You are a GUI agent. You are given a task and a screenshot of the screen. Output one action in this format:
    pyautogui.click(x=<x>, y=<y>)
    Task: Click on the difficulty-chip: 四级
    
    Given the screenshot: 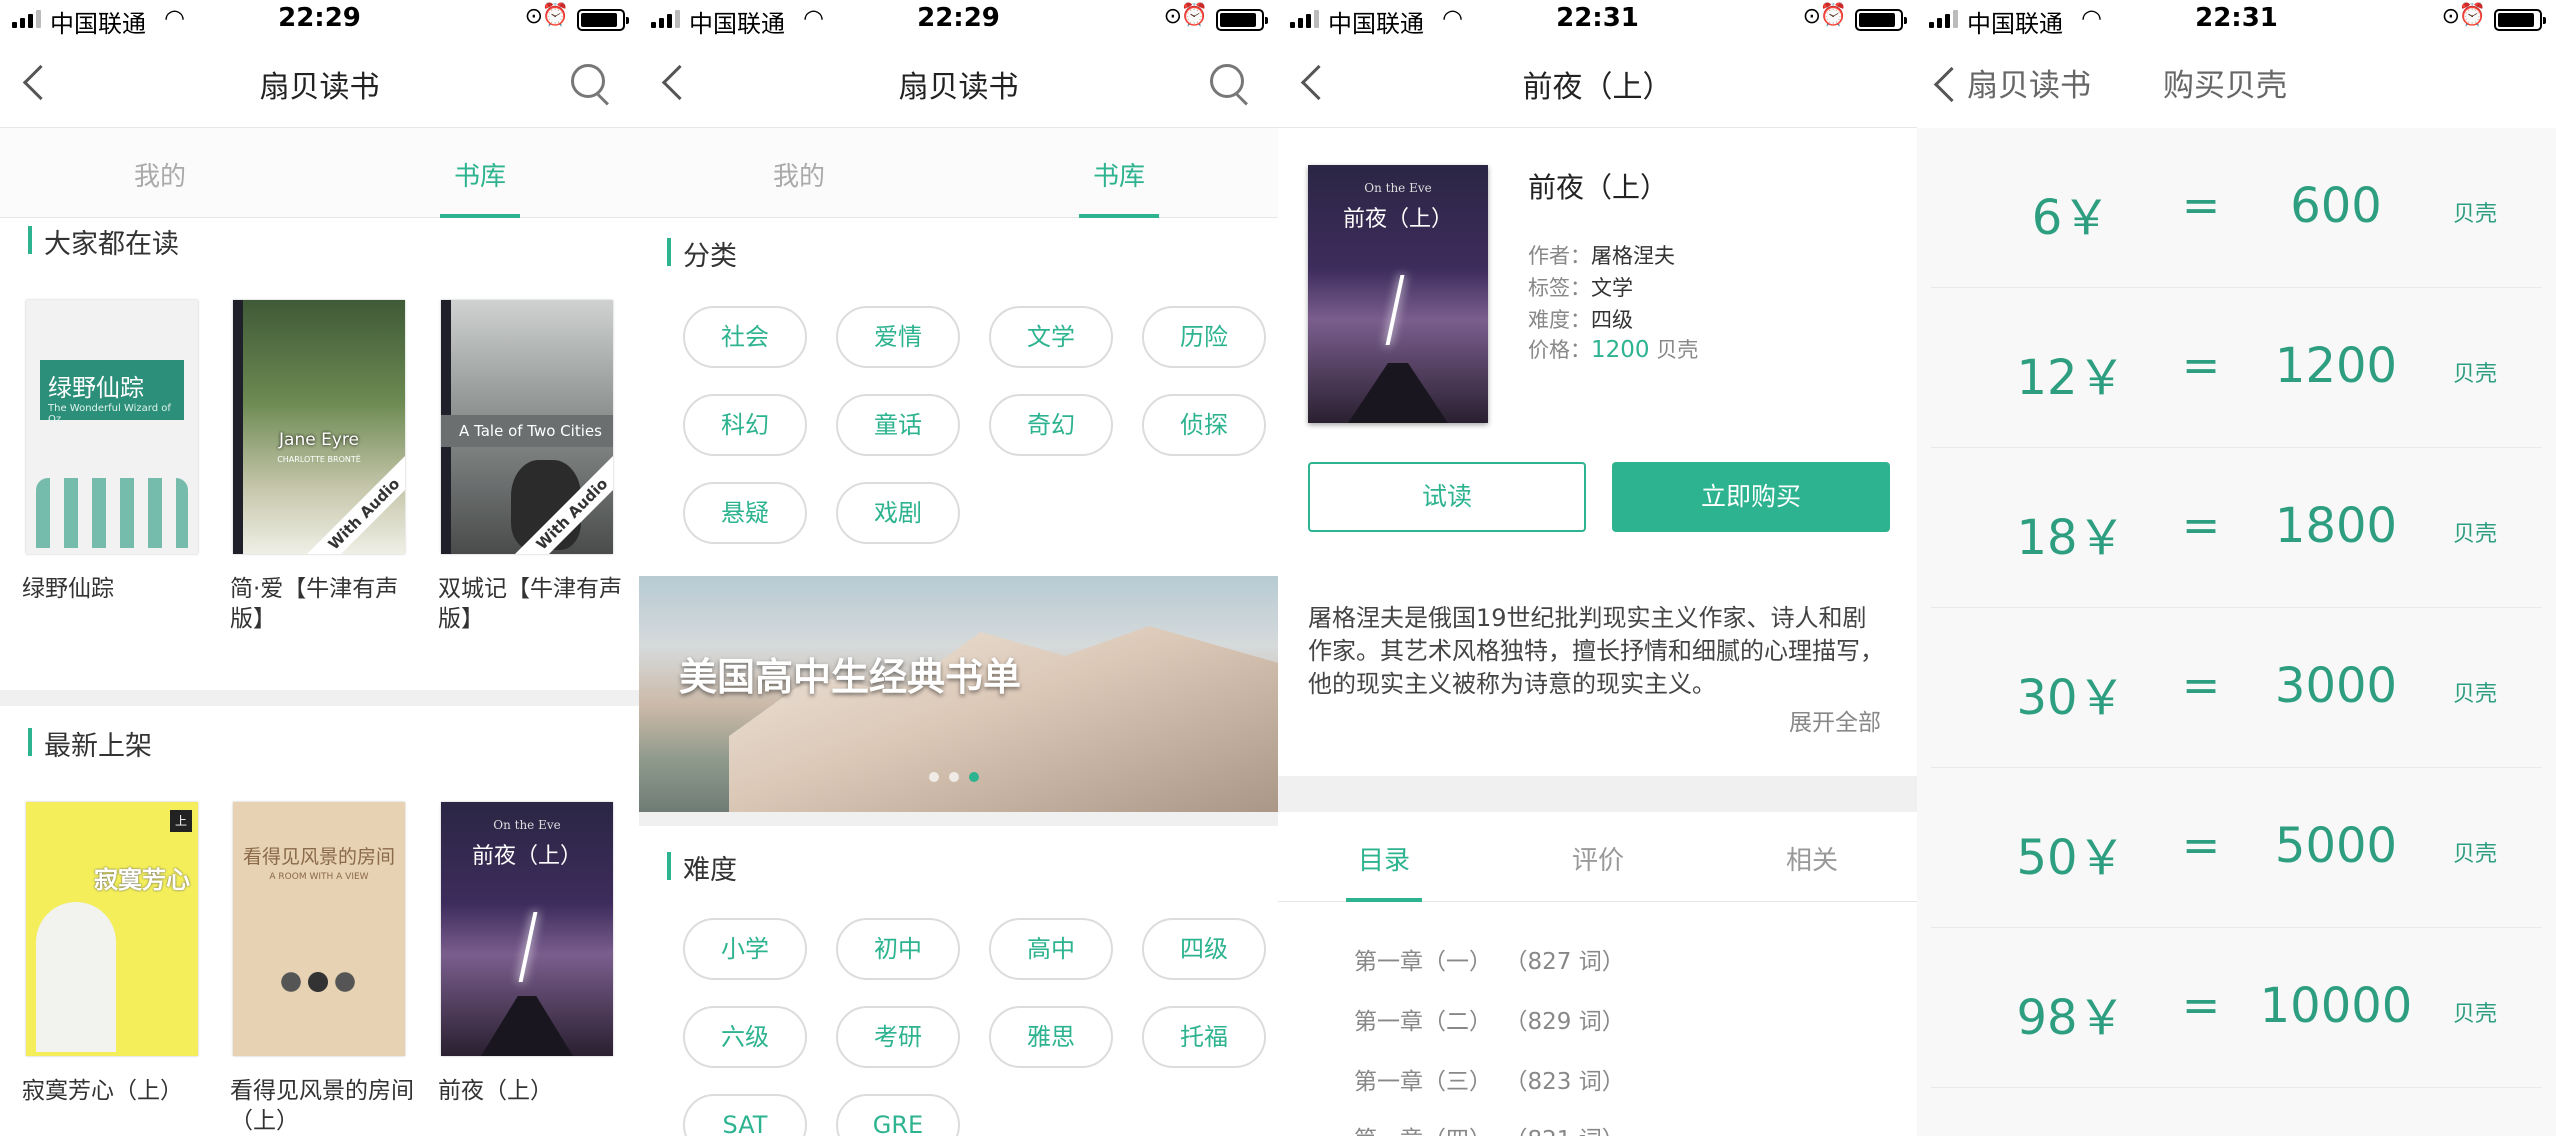 What is the action you would take?
    pyautogui.click(x=1204, y=949)
    